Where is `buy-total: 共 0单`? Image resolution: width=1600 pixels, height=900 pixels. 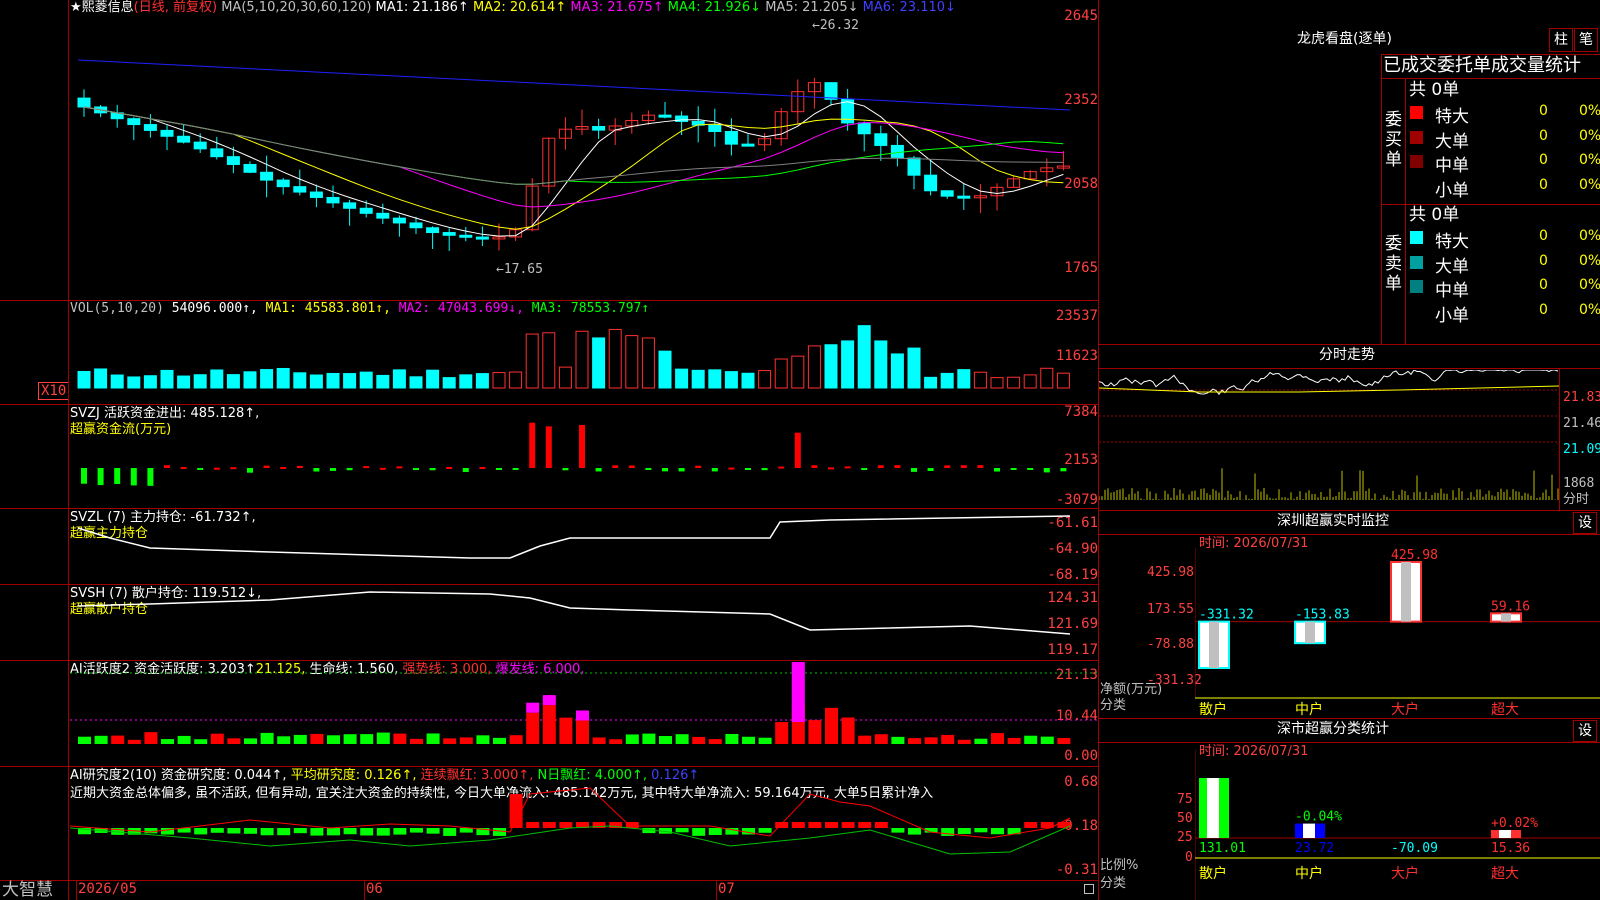 buy-total: 共 0单 is located at coordinates (1434, 90).